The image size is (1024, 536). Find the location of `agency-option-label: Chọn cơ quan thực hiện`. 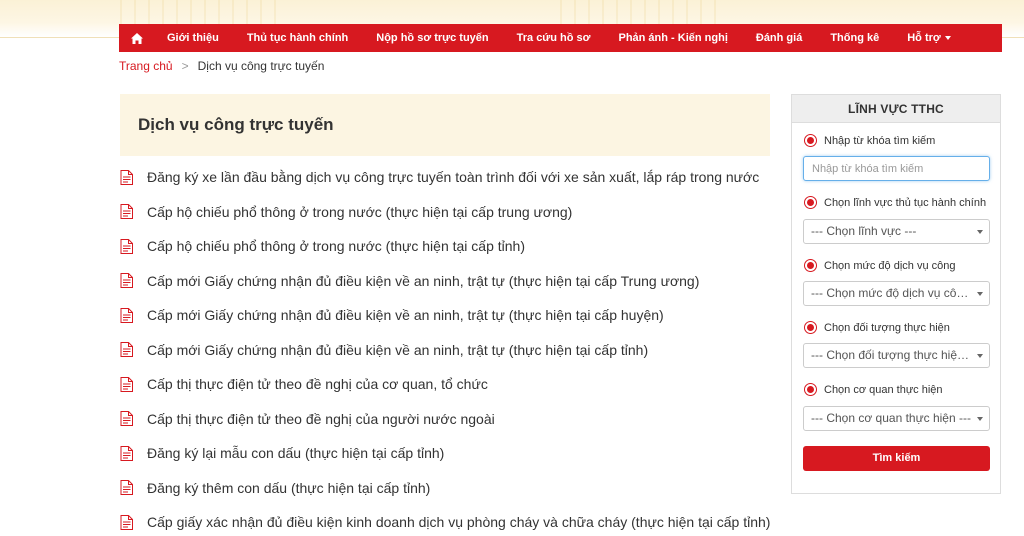

agency-option-label: Chọn cơ quan thực hiện is located at coordinates (883, 389).